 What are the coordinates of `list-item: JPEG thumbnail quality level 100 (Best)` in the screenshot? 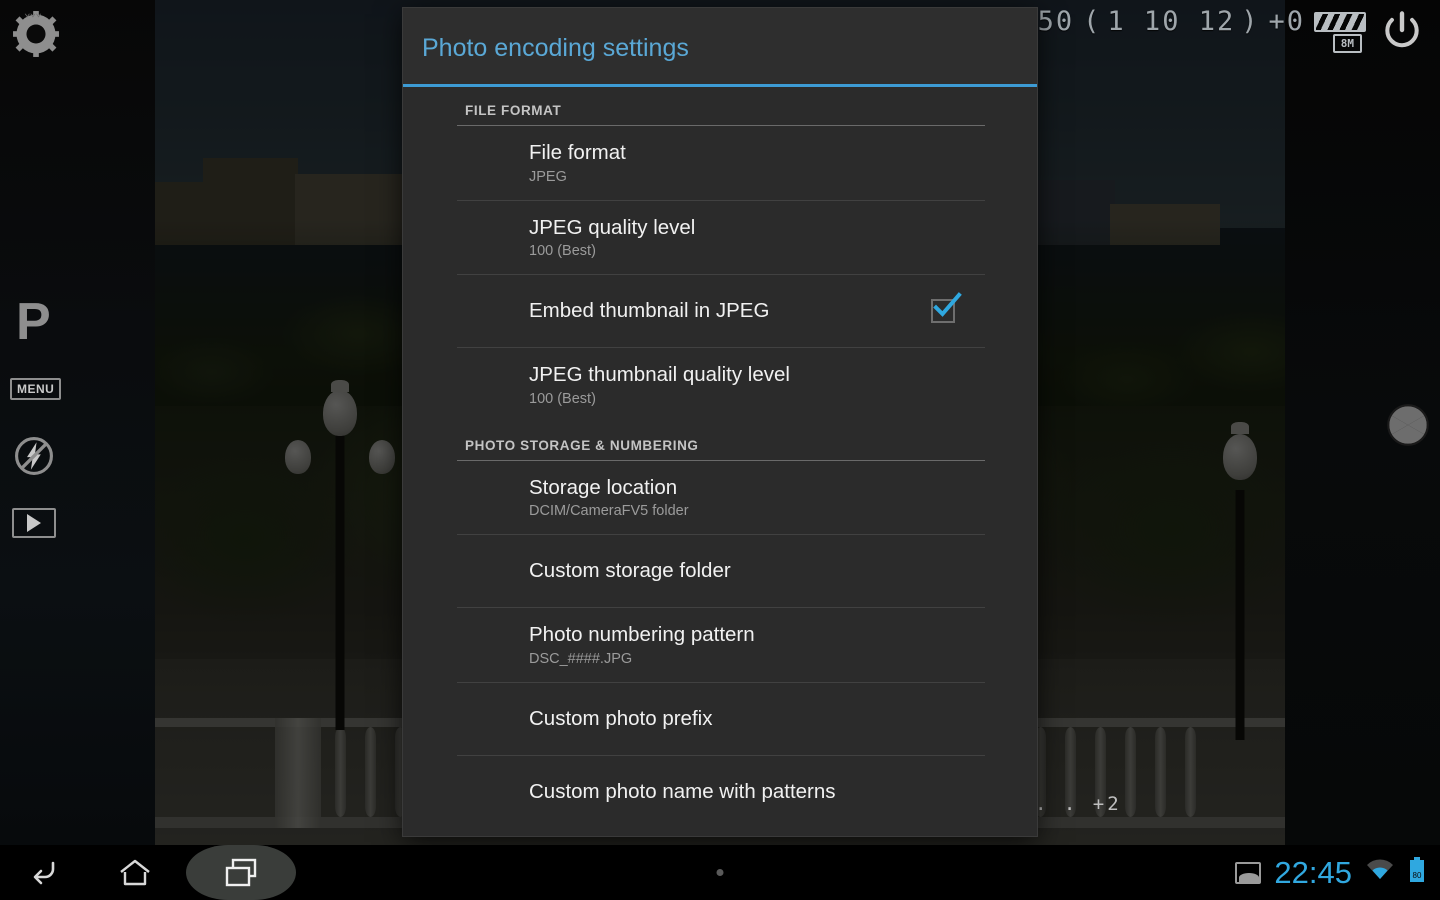 It's located at (720, 385).